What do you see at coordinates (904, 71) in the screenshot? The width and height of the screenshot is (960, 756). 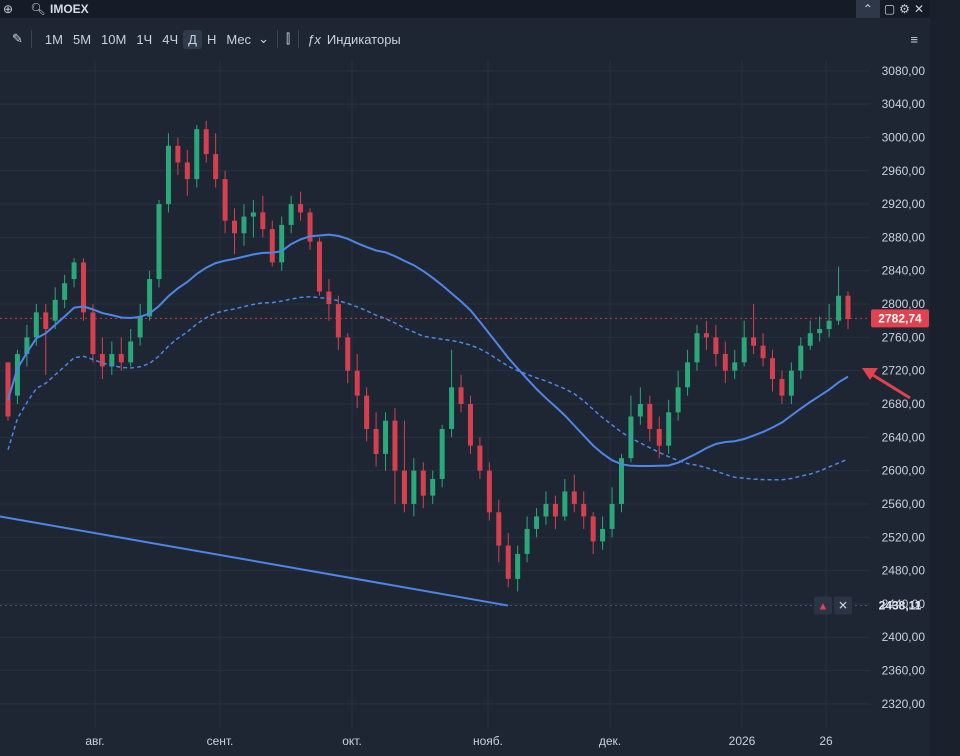 I see `y-tick-label: 3080,00` at bounding box center [904, 71].